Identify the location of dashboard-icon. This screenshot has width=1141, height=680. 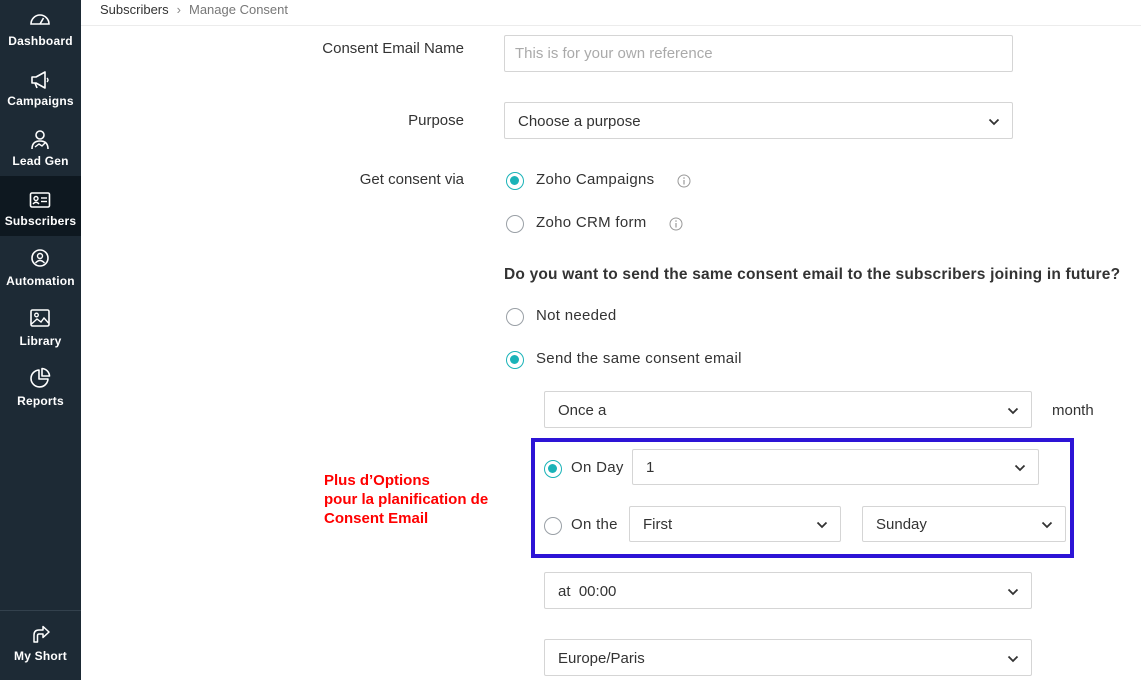
(40, 19).